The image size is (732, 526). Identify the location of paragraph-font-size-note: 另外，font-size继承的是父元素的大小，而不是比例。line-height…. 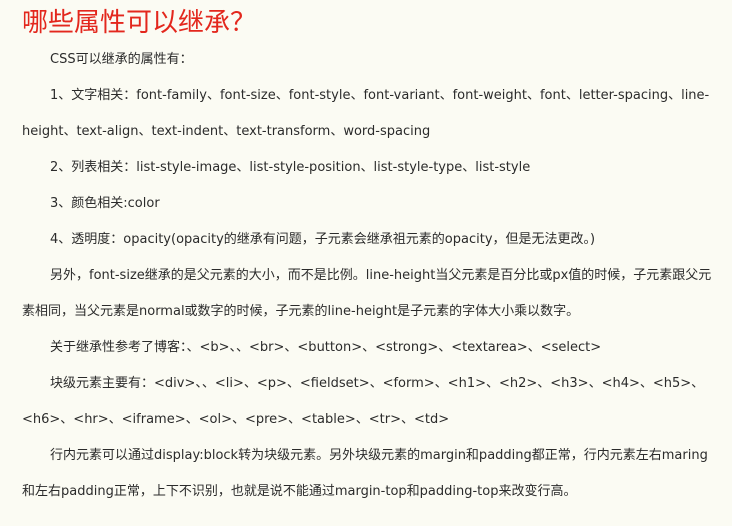
(367, 293).